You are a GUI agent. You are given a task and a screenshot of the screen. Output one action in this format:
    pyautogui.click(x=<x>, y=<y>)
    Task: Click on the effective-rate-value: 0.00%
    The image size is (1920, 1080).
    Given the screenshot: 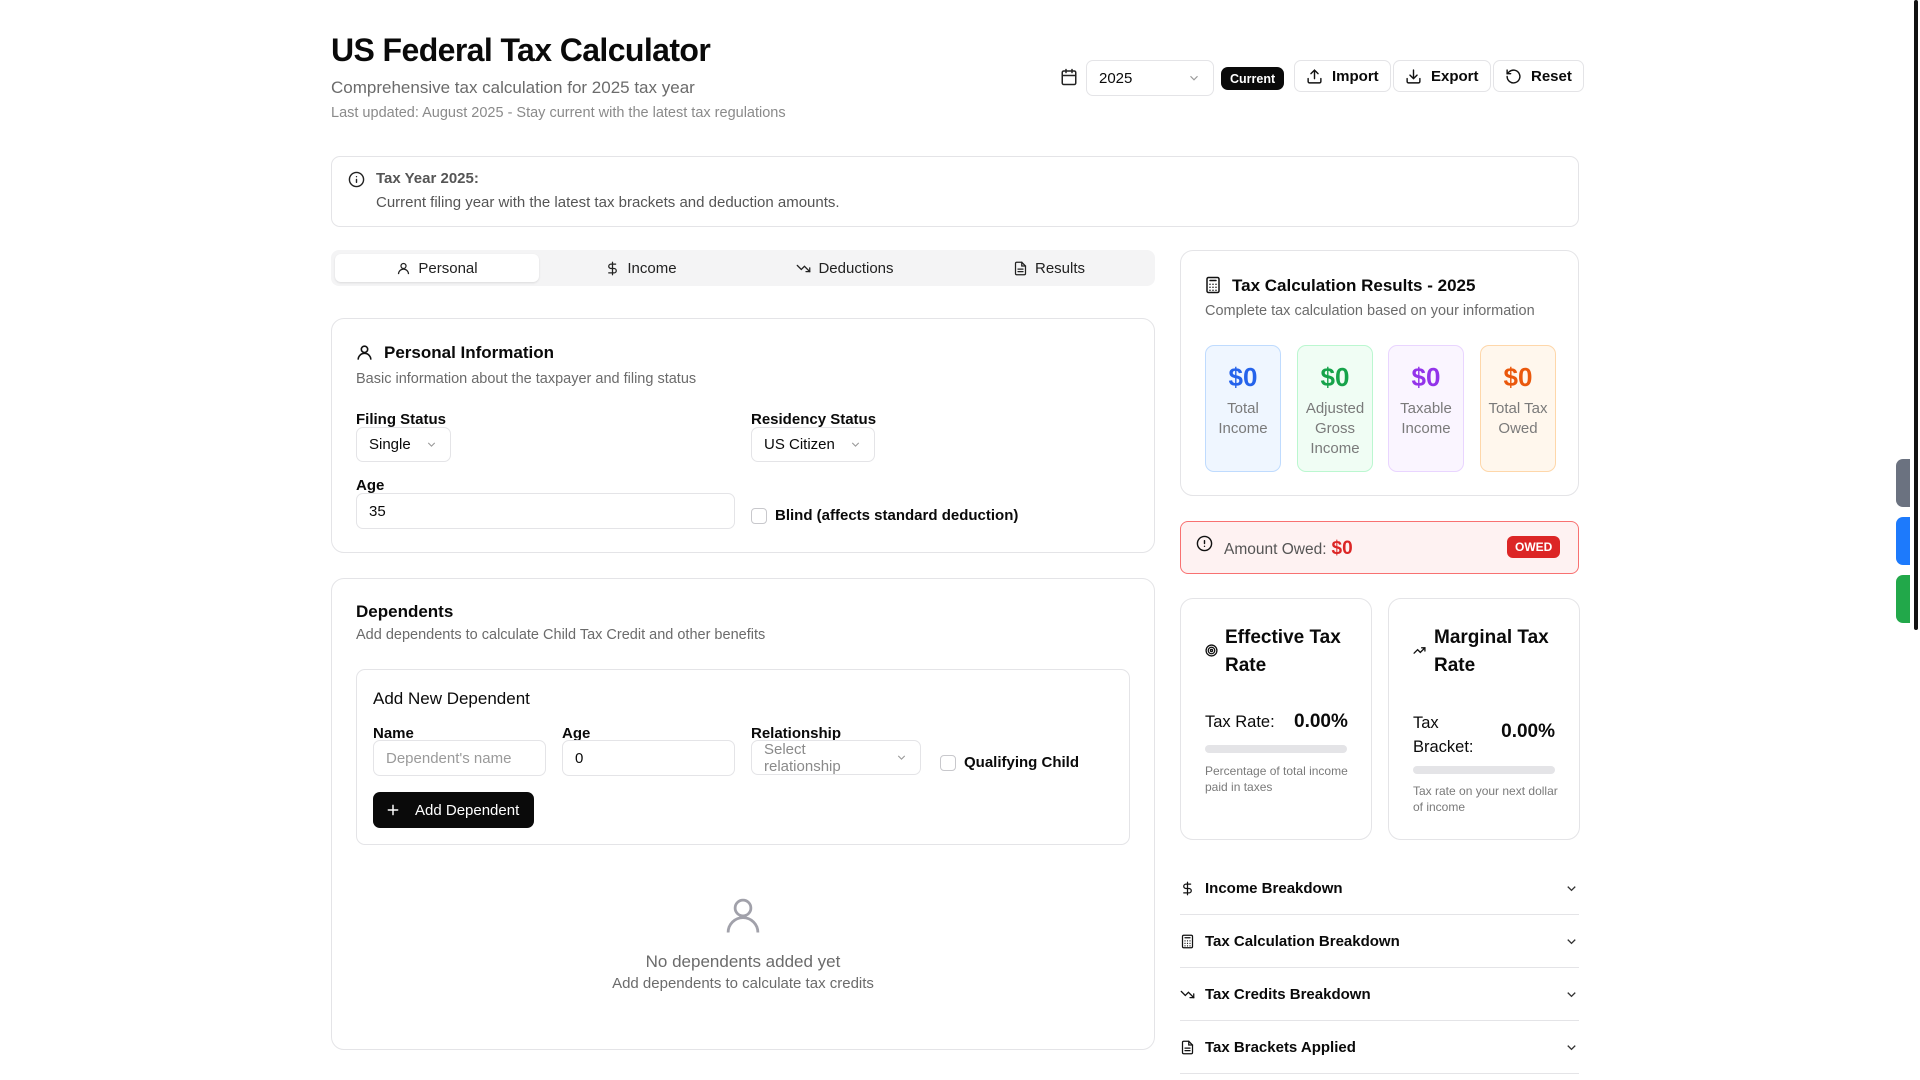 What is the action you would take?
    pyautogui.click(x=1321, y=721)
    